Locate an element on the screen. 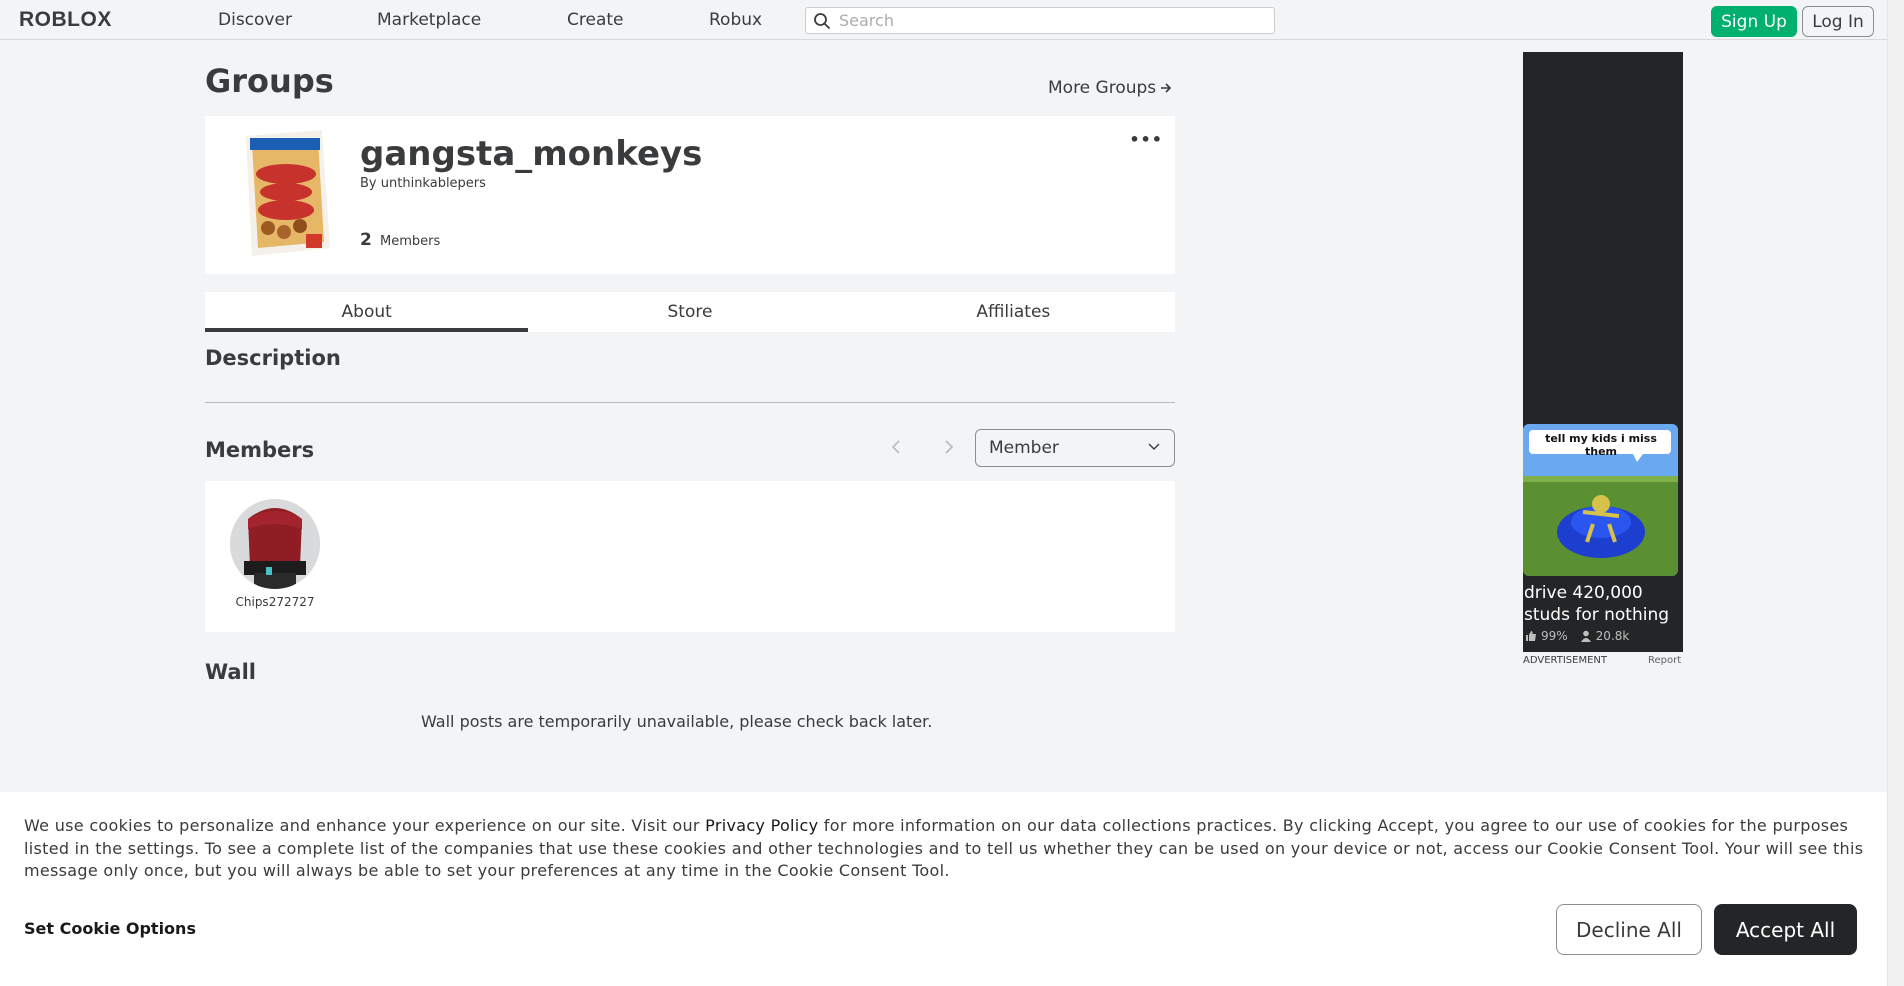 Image resolution: width=1904 pixels, height=986 pixels. nav-marketplace: Marketplace is located at coordinates (429, 20).